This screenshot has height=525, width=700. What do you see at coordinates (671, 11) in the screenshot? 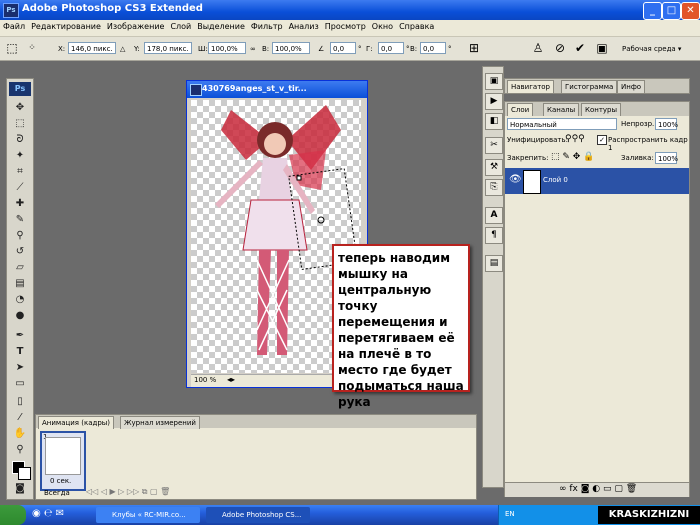
I see `maximize-button: □` at bounding box center [671, 11].